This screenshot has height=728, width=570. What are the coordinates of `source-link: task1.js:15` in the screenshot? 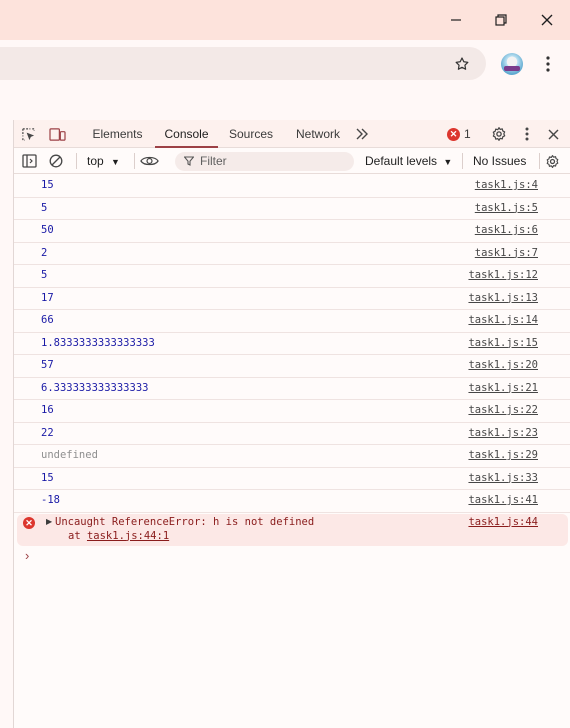 It's located at (503, 343).